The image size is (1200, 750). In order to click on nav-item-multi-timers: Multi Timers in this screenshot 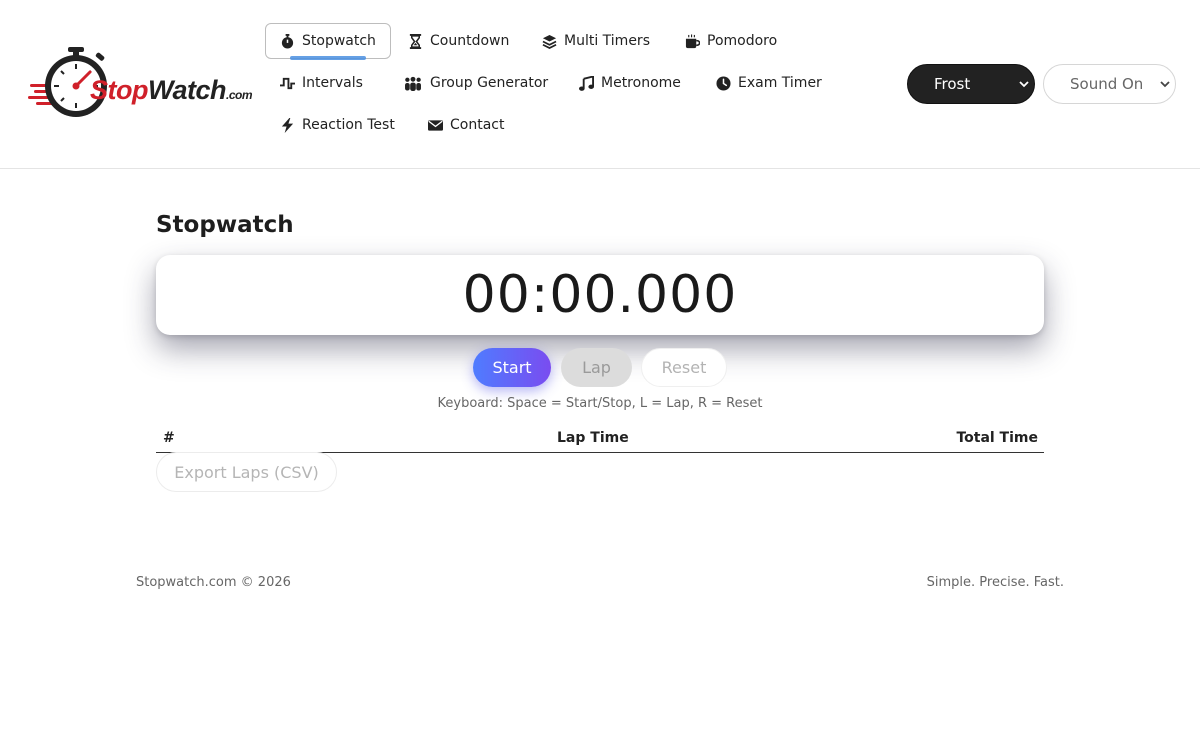, I will do `click(596, 41)`.